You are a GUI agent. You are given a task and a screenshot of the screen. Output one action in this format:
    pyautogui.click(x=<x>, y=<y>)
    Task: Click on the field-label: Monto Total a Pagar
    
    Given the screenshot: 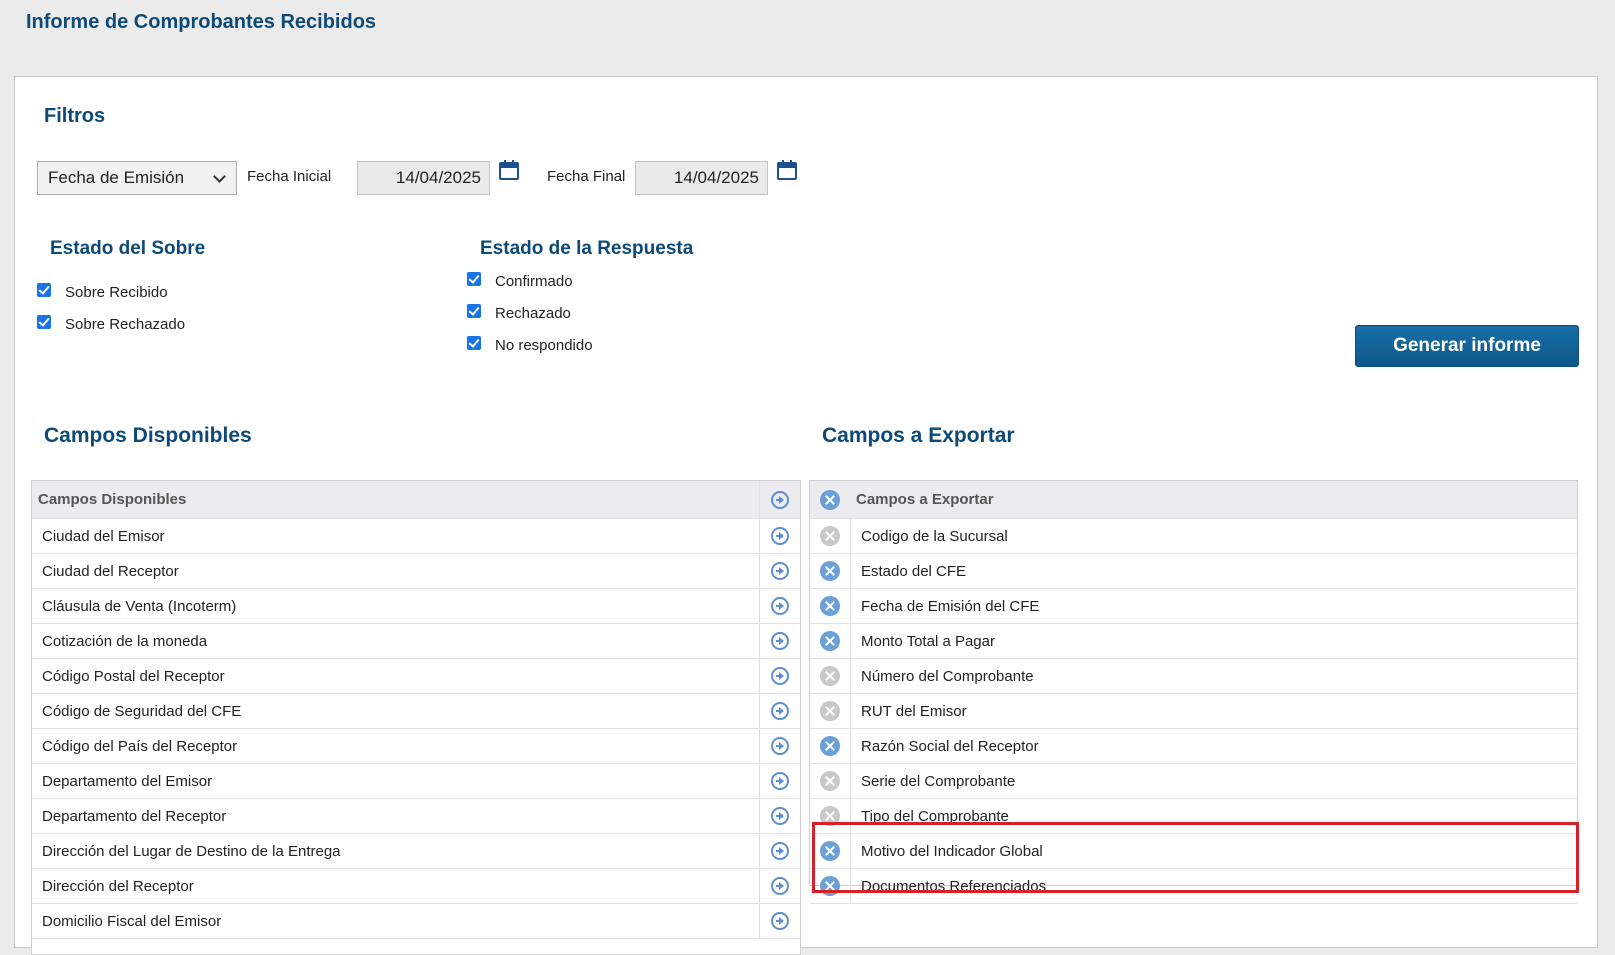 What is the action you would take?
    pyautogui.click(x=928, y=641)
    